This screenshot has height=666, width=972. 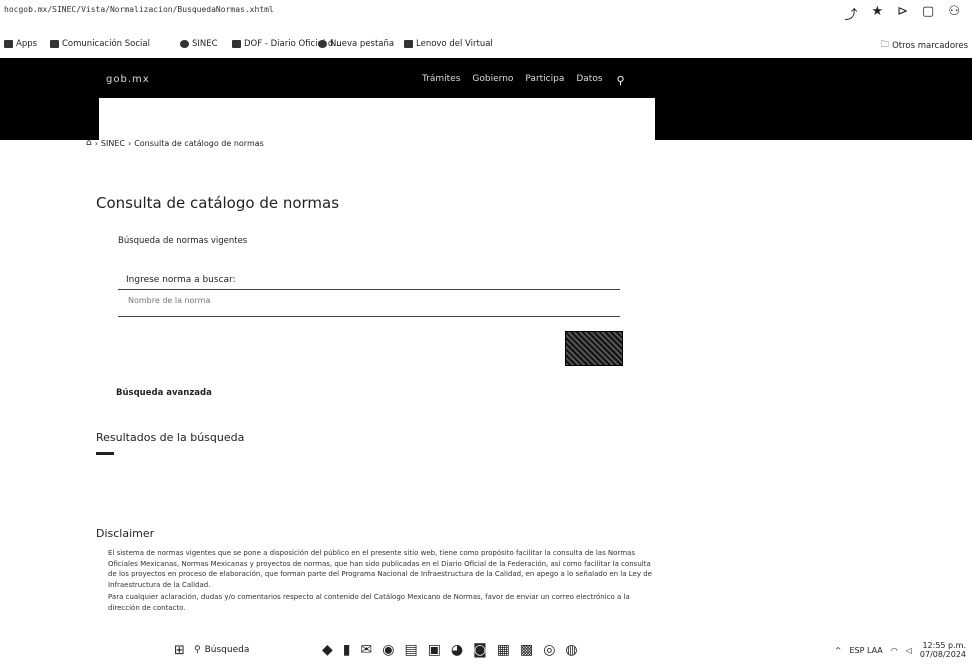 I want to click on other-bookmarks: 🗀 Otros marcadores, so click(x=924, y=46).